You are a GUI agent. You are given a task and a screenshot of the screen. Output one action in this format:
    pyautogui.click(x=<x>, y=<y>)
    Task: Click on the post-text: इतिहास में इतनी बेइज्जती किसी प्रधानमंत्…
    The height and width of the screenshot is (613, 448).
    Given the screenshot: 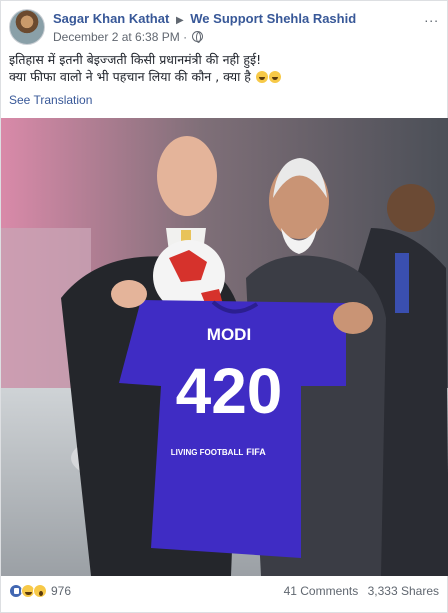 What is the action you would take?
    pyautogui.click(x=224, y=68)
    